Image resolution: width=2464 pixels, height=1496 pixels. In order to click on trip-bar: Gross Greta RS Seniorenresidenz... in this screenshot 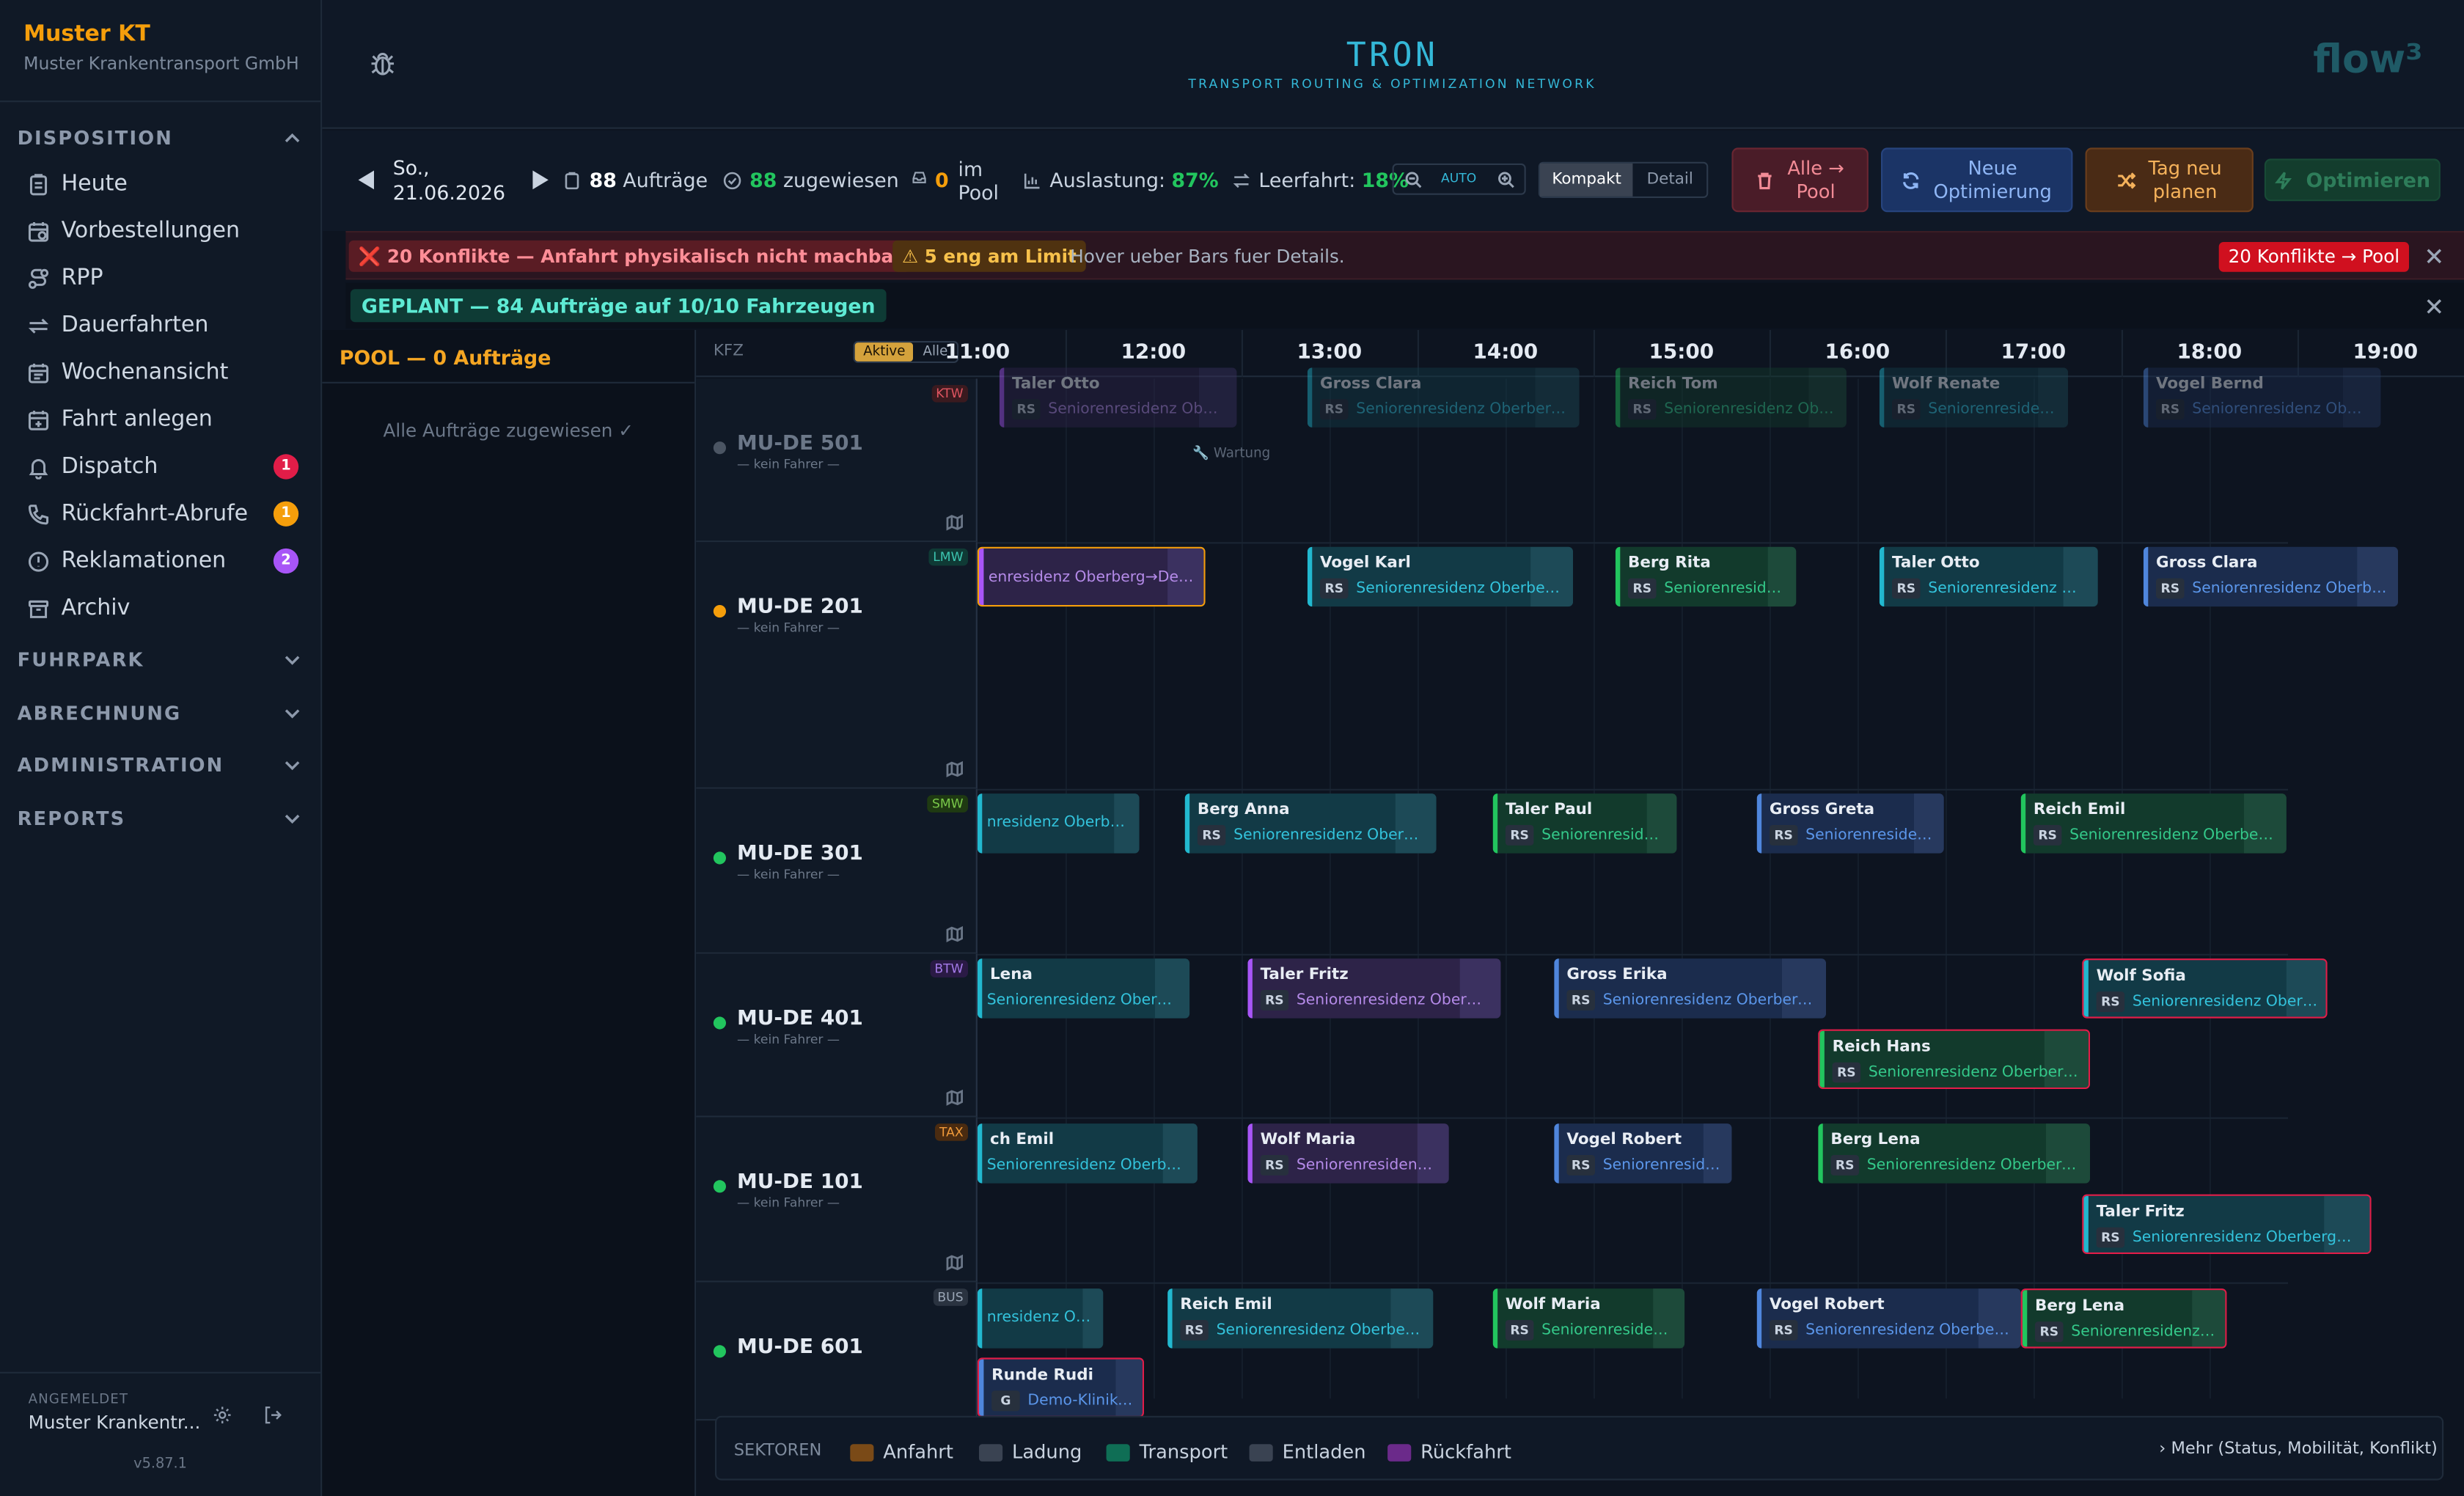, I will do `click(1850, 823)`.